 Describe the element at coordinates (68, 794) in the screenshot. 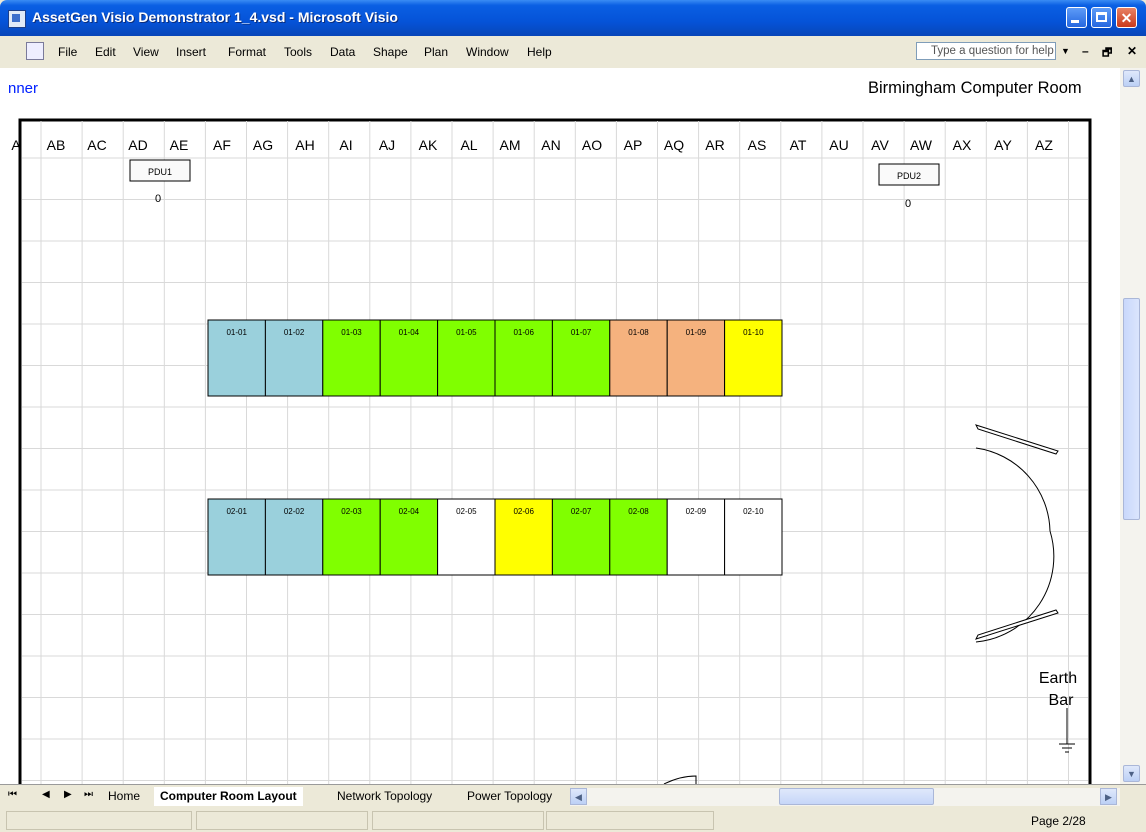

I see `next-page-icon: ▶` at that location.